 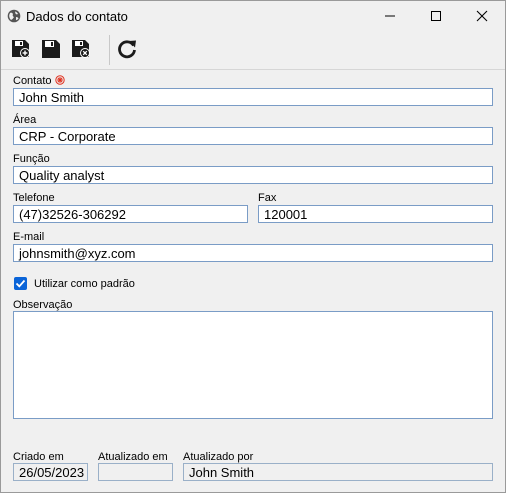 What do you see at coordinates (43, 305) in the screenshot?
I see `observacao-label: Observação` at bounding box center [43, 305].